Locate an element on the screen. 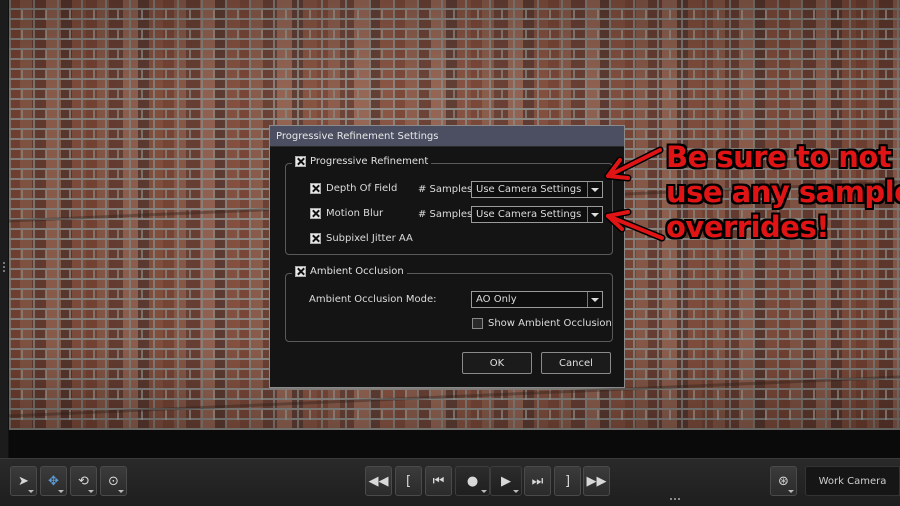 The image size is (900, 506). annotation-arrows is located at coordinates (635, 194).